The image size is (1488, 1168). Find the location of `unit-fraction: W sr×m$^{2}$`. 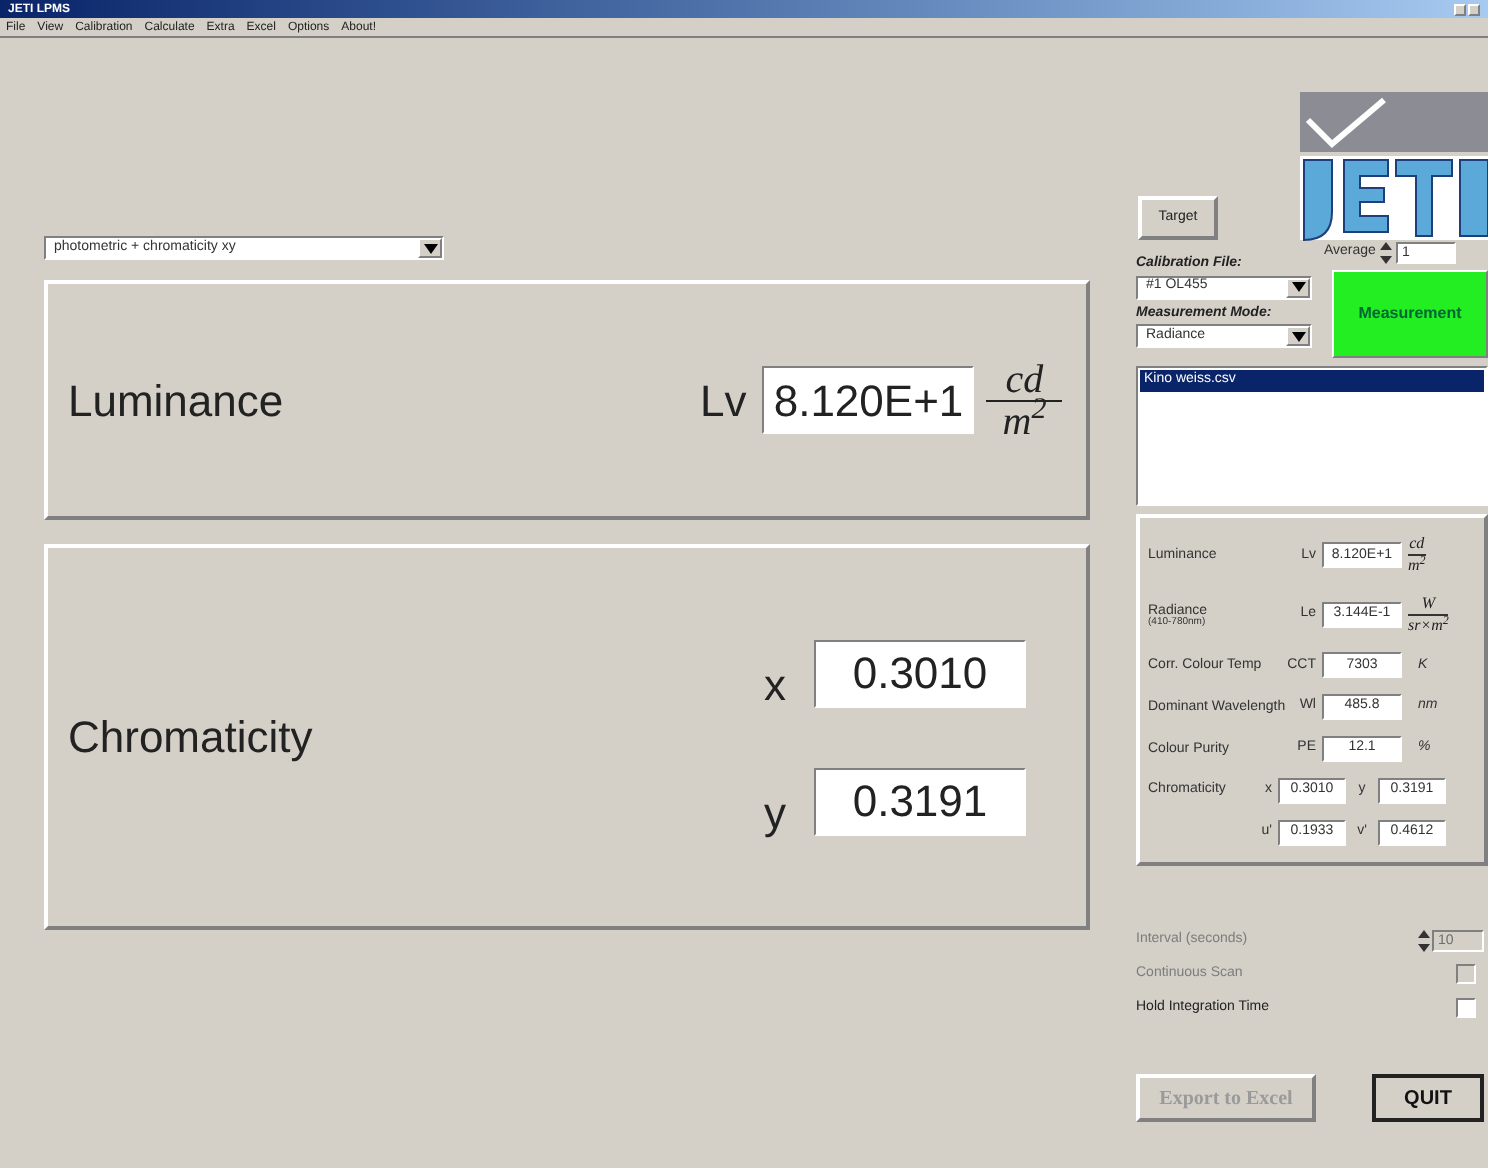

unit-fraction: W sr×m$^{2}$ is located at coordinates (1428, 615).